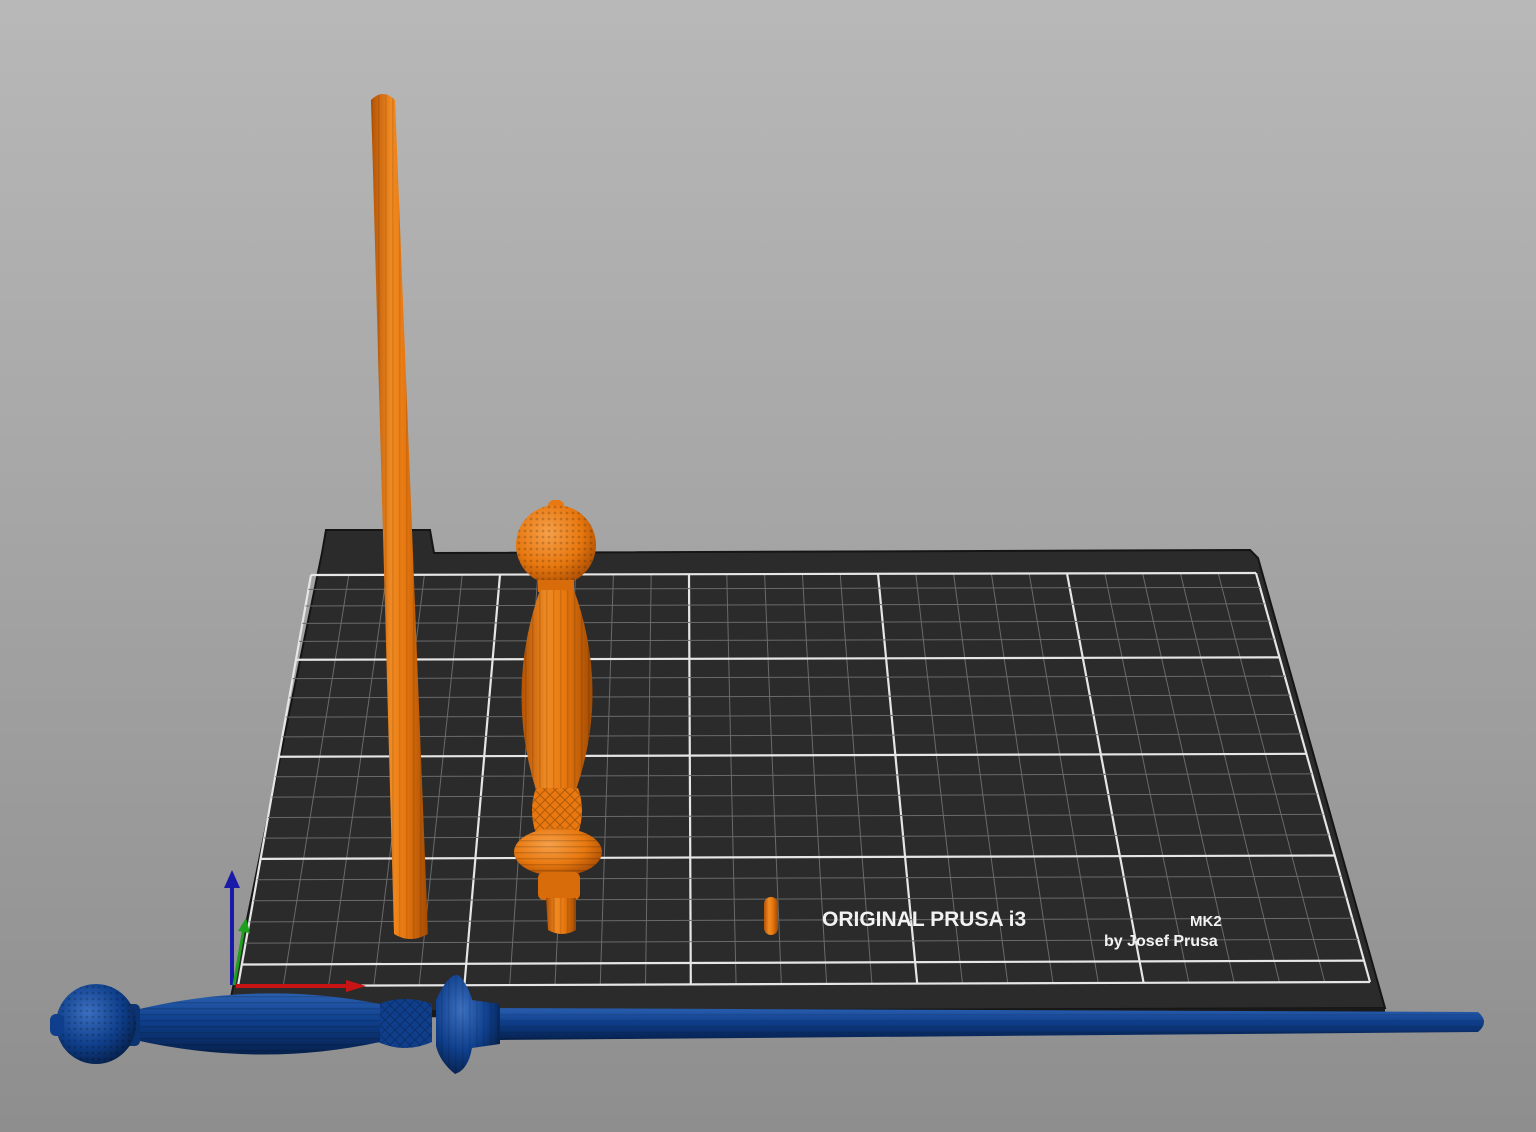 The height and width of the screenshot is (1132, 1536). What do you see at coordinates (924, 919) in the screenshot?
I see `bed-brand-label: ORIGINAL PRUSA i3` at bounding box center [924, 919].